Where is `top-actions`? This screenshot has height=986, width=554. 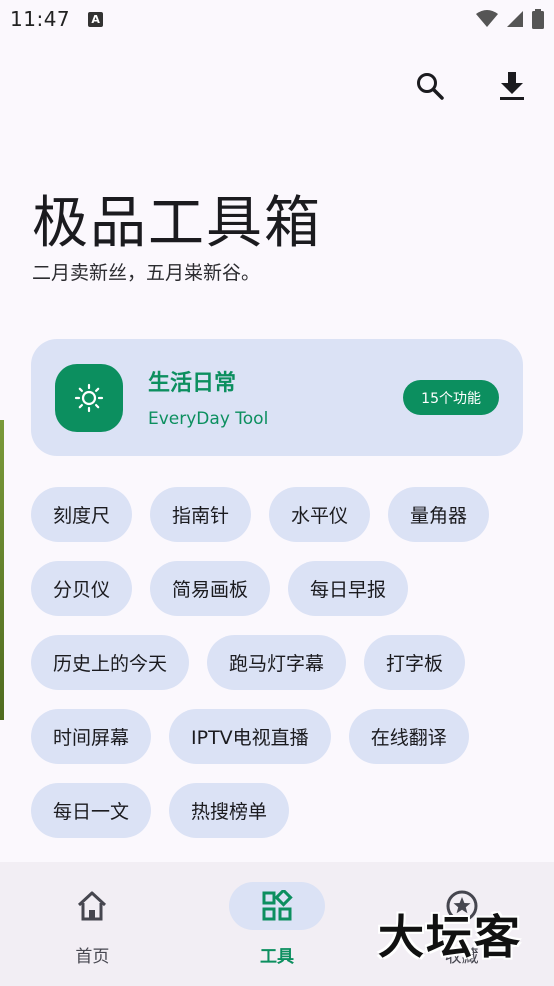
top-actions is located at coordinates (471, 86).